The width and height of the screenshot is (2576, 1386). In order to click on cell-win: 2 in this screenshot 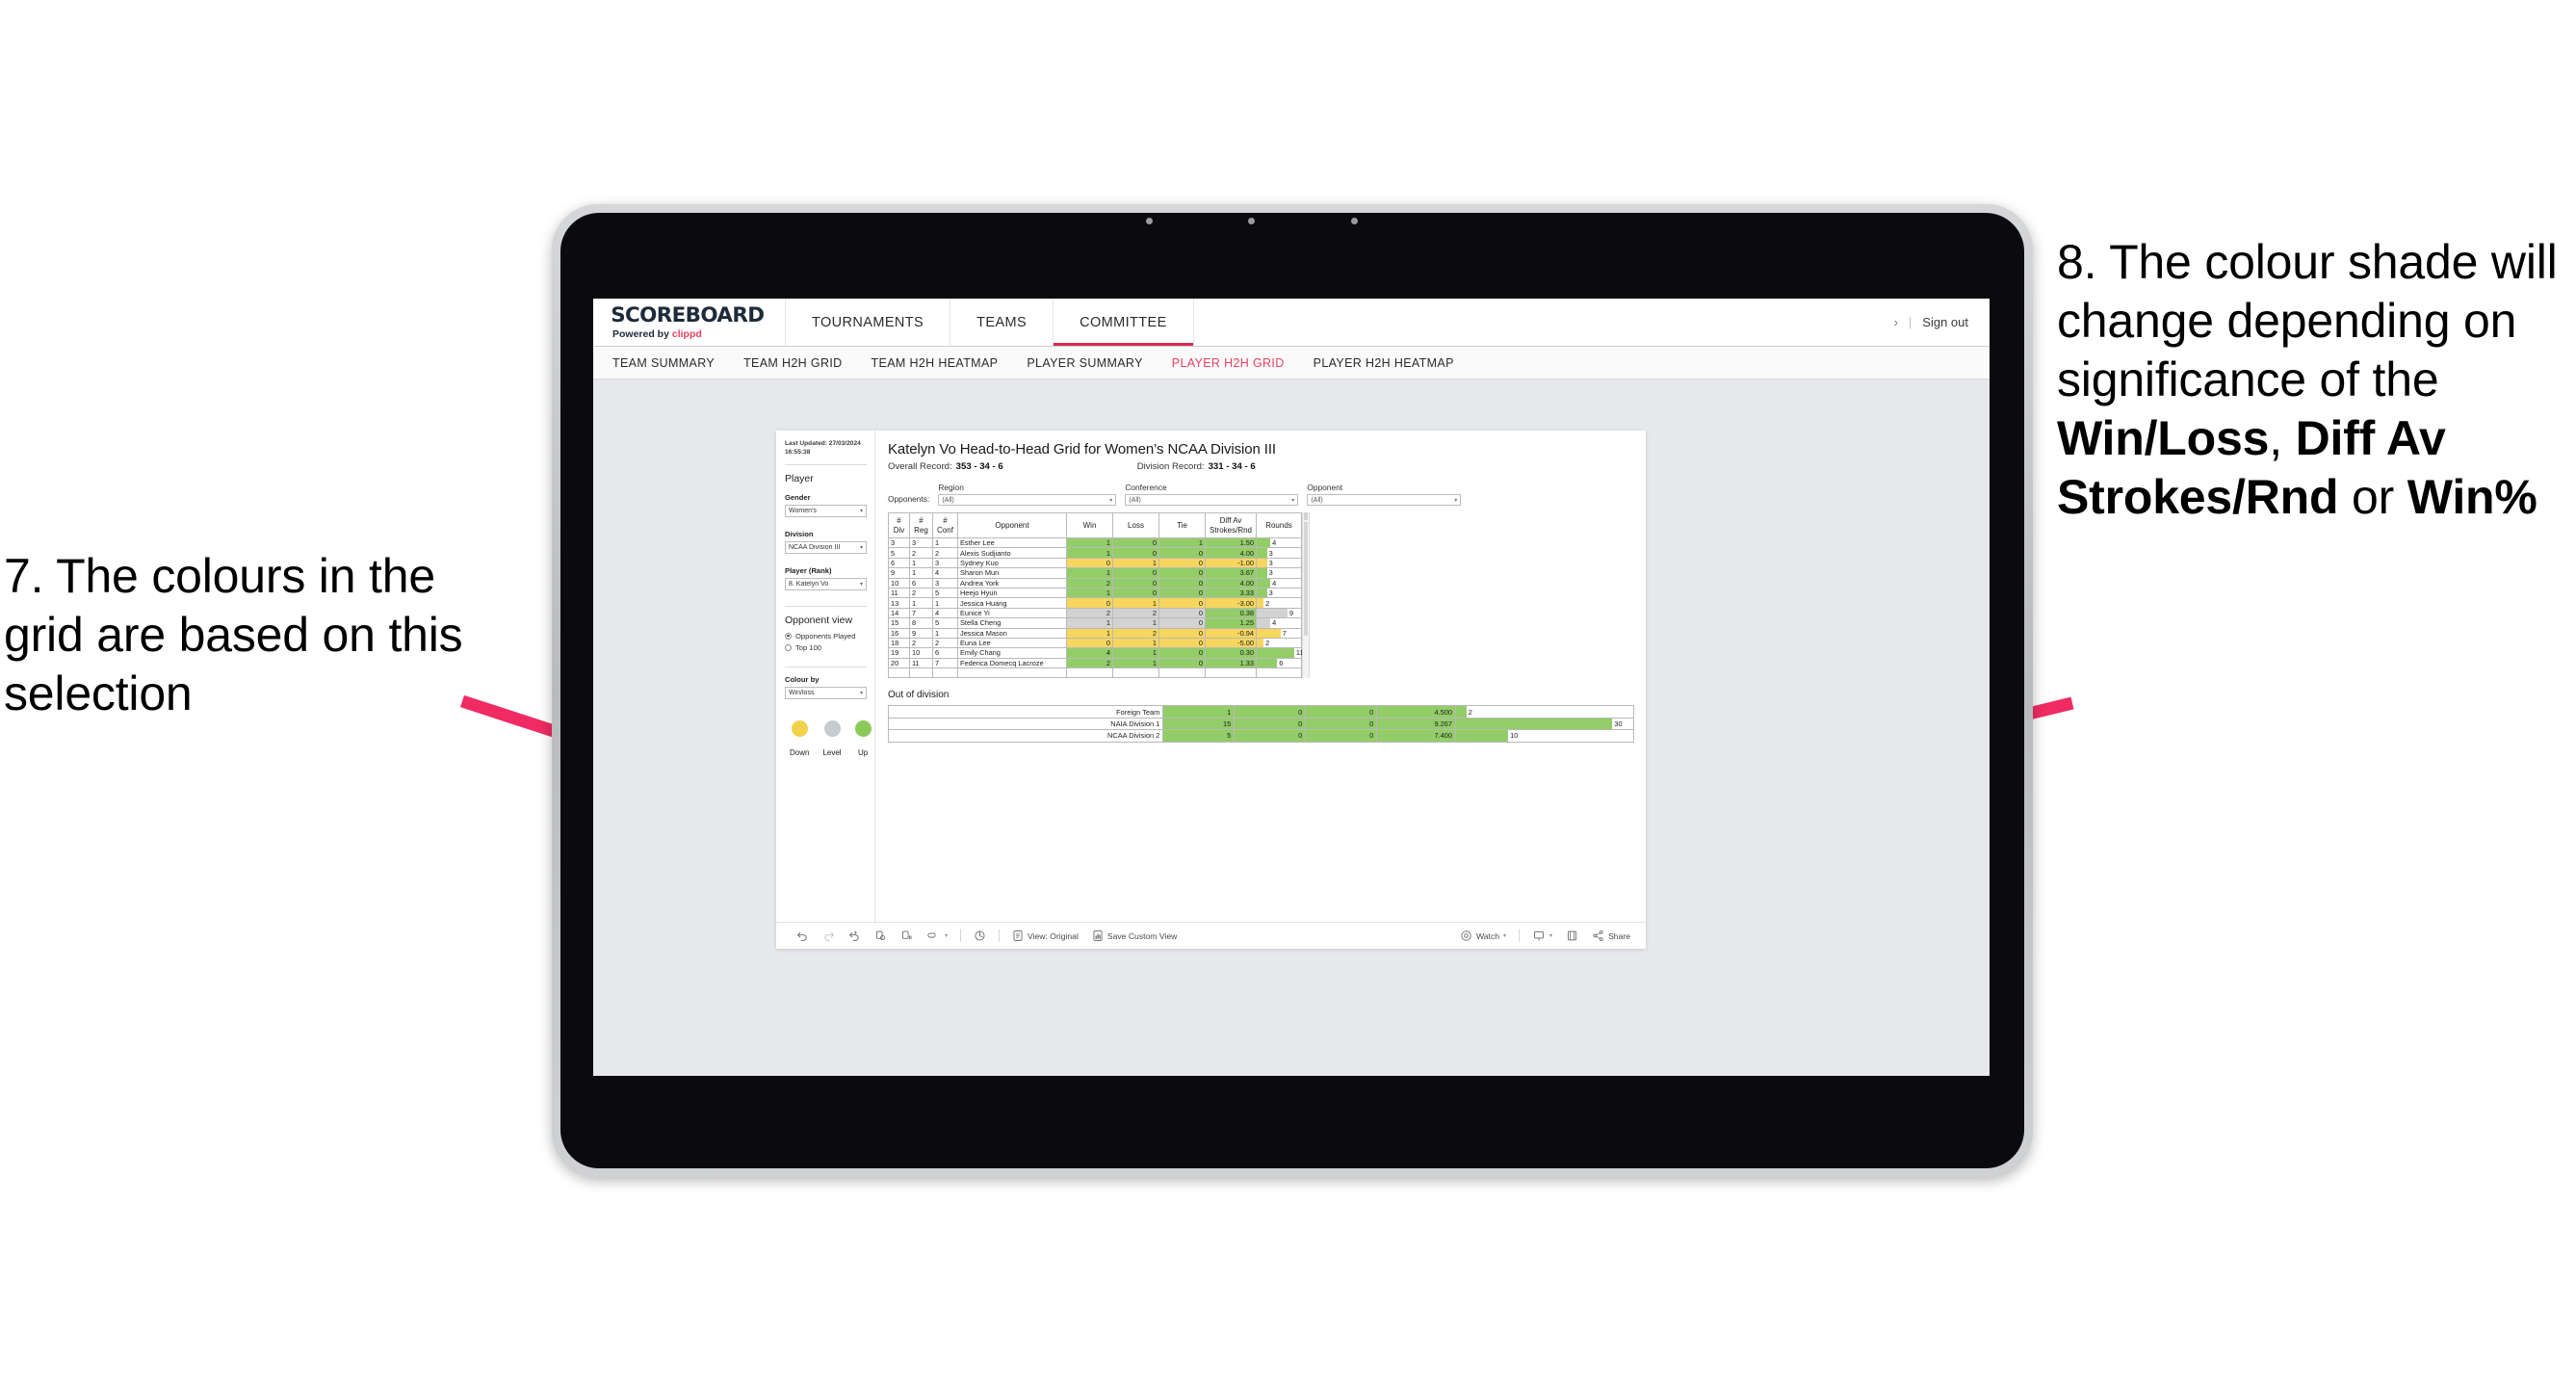, I will do `click(1089, 582)`.